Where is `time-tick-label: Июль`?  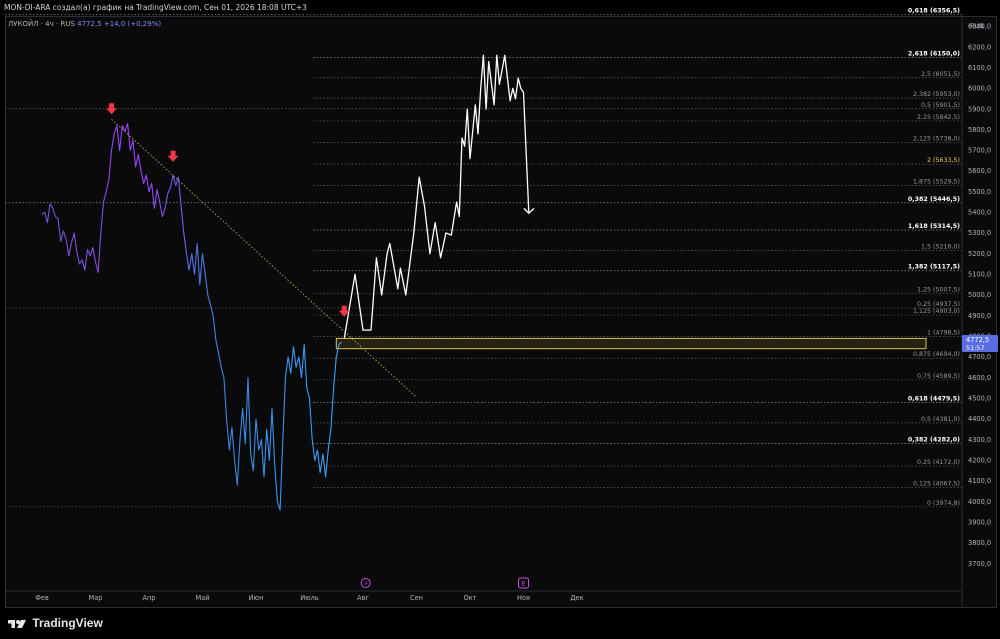
time-tick-label: Июль is located at coordinates (309, 598).